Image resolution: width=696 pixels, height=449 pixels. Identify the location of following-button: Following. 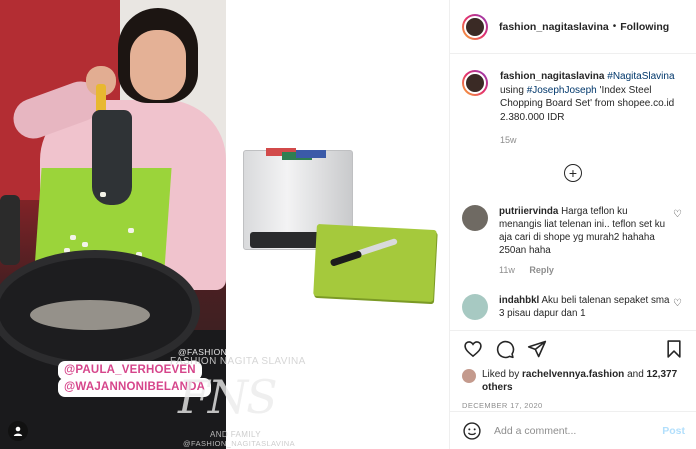
(644, 27).